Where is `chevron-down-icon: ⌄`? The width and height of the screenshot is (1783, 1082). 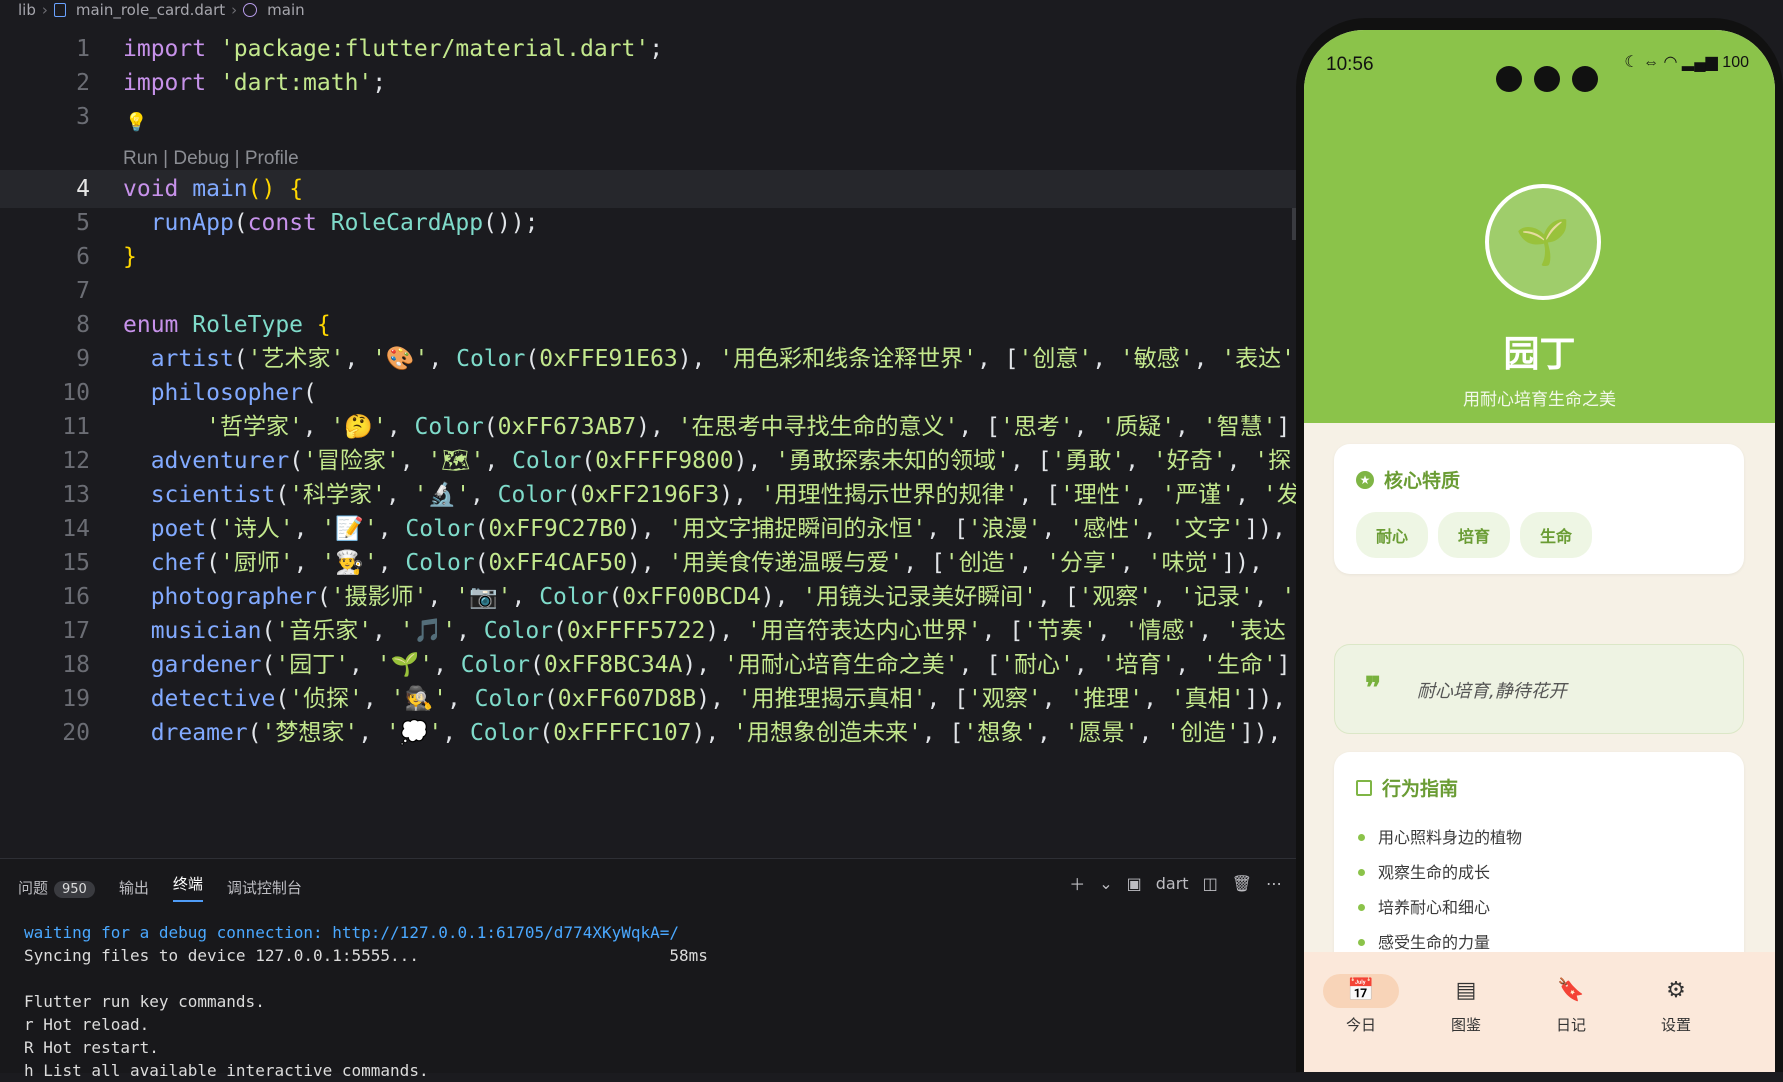
chevron-down-icon: ⌄ is located at coordinates (1105, 883).